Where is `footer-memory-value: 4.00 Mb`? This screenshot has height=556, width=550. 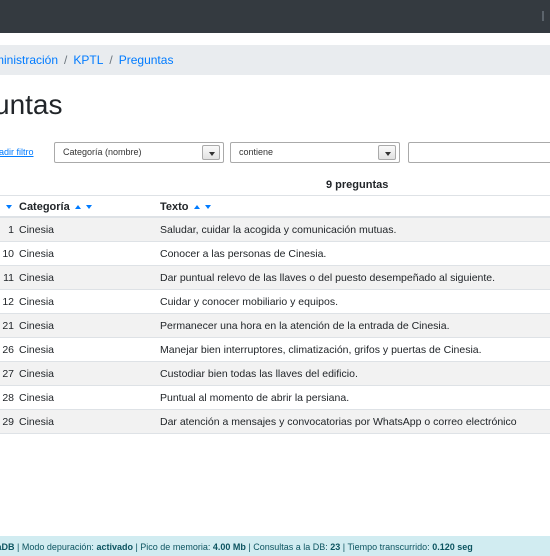 footer-memory-value: 4.00 Mb is located at coordinates (229, 547).